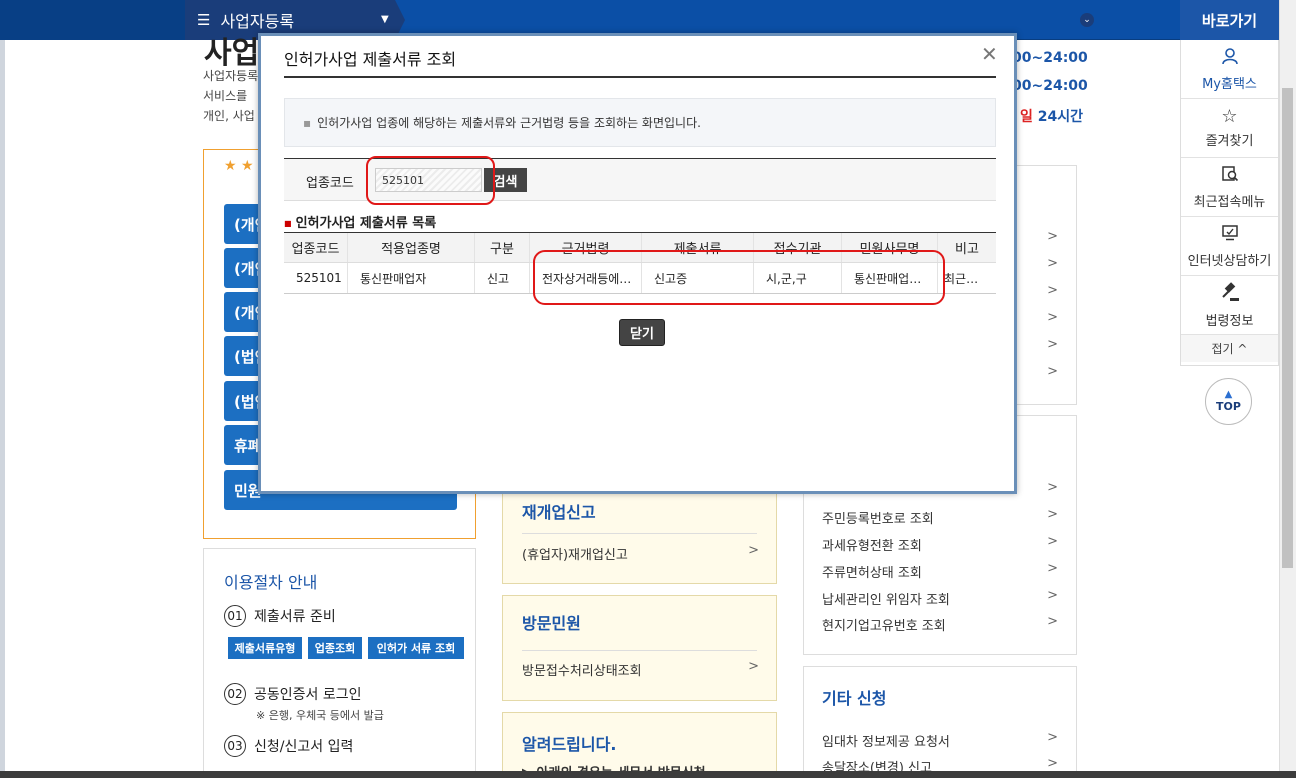 This screenshot has height=778, width=1296. I want to click on quick-item-law-info: 법령정보, so click(1229, 305).